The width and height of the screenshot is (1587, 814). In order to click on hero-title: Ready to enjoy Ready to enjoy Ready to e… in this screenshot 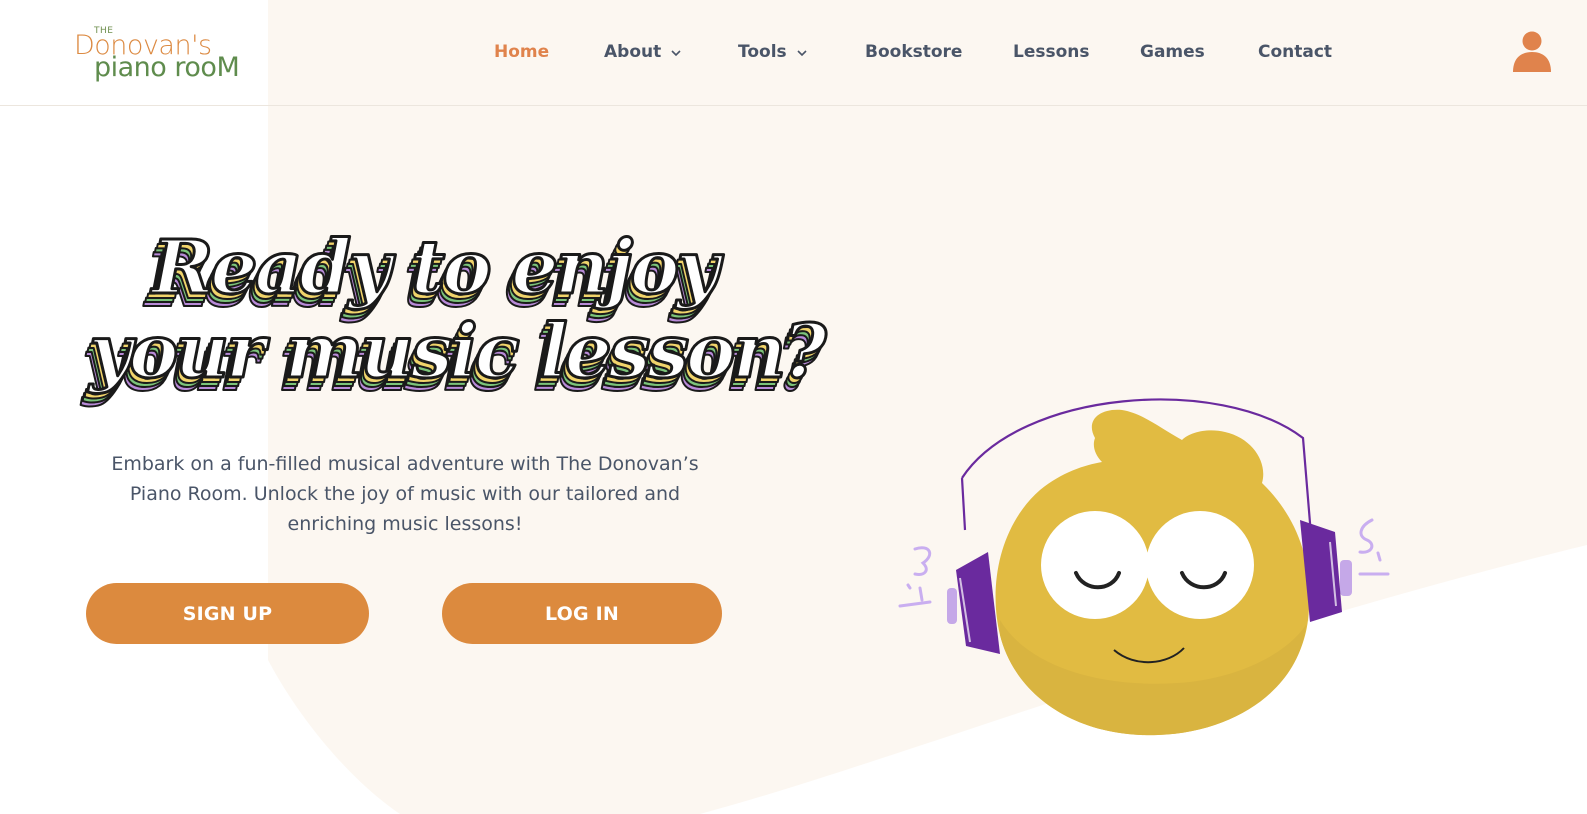, I will do `click(455, 322)`.